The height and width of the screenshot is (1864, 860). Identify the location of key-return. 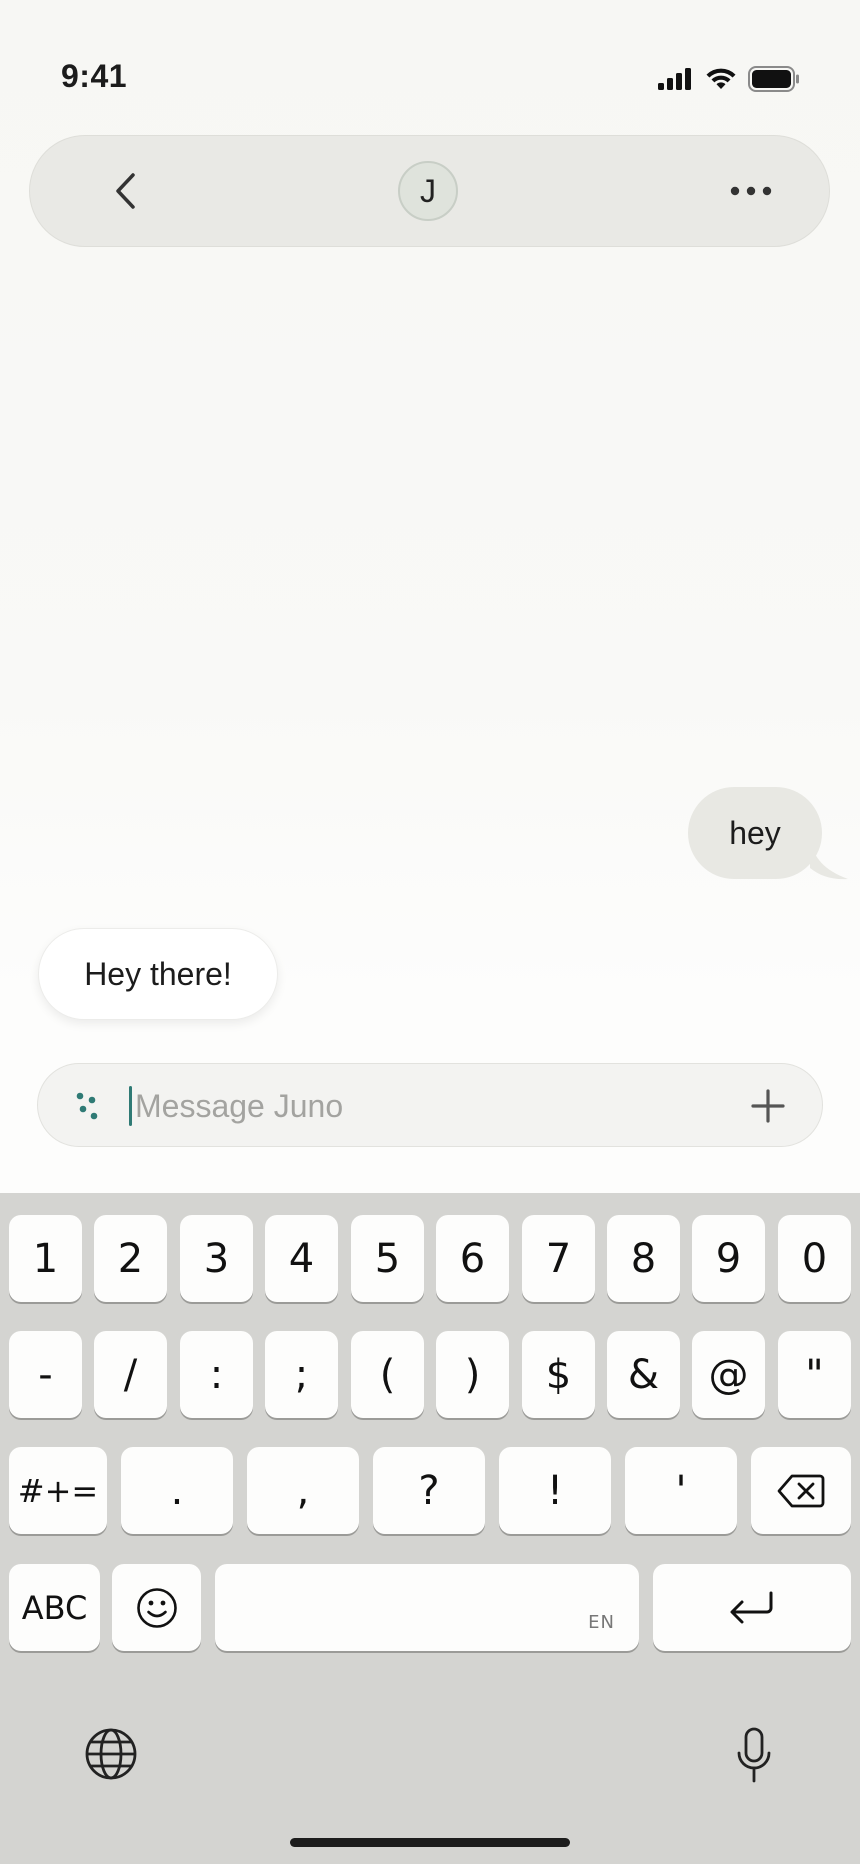
(752, 1607).